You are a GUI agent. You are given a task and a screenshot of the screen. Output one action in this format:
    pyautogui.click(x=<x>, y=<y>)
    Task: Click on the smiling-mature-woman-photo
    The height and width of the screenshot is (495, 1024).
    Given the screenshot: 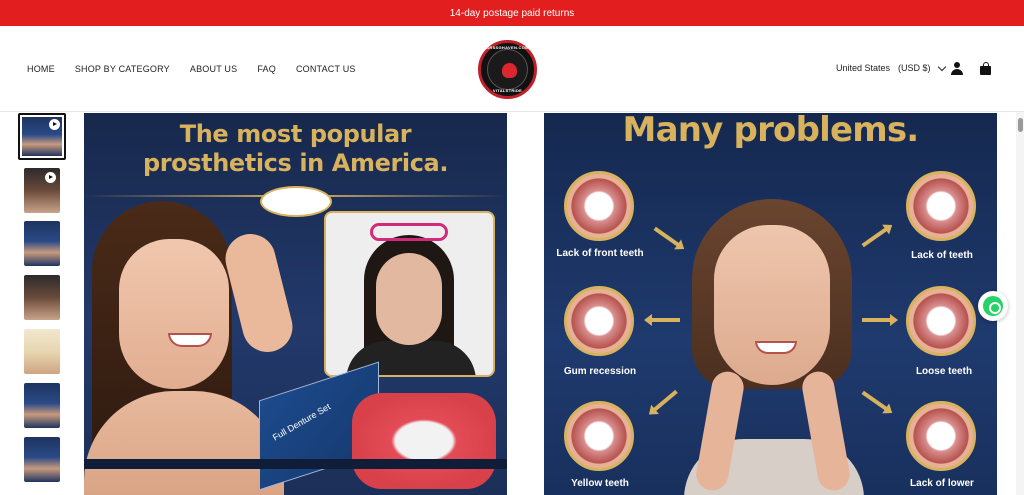 What is the action you would take?
    pyautogui.click(x=774, y=347)
    